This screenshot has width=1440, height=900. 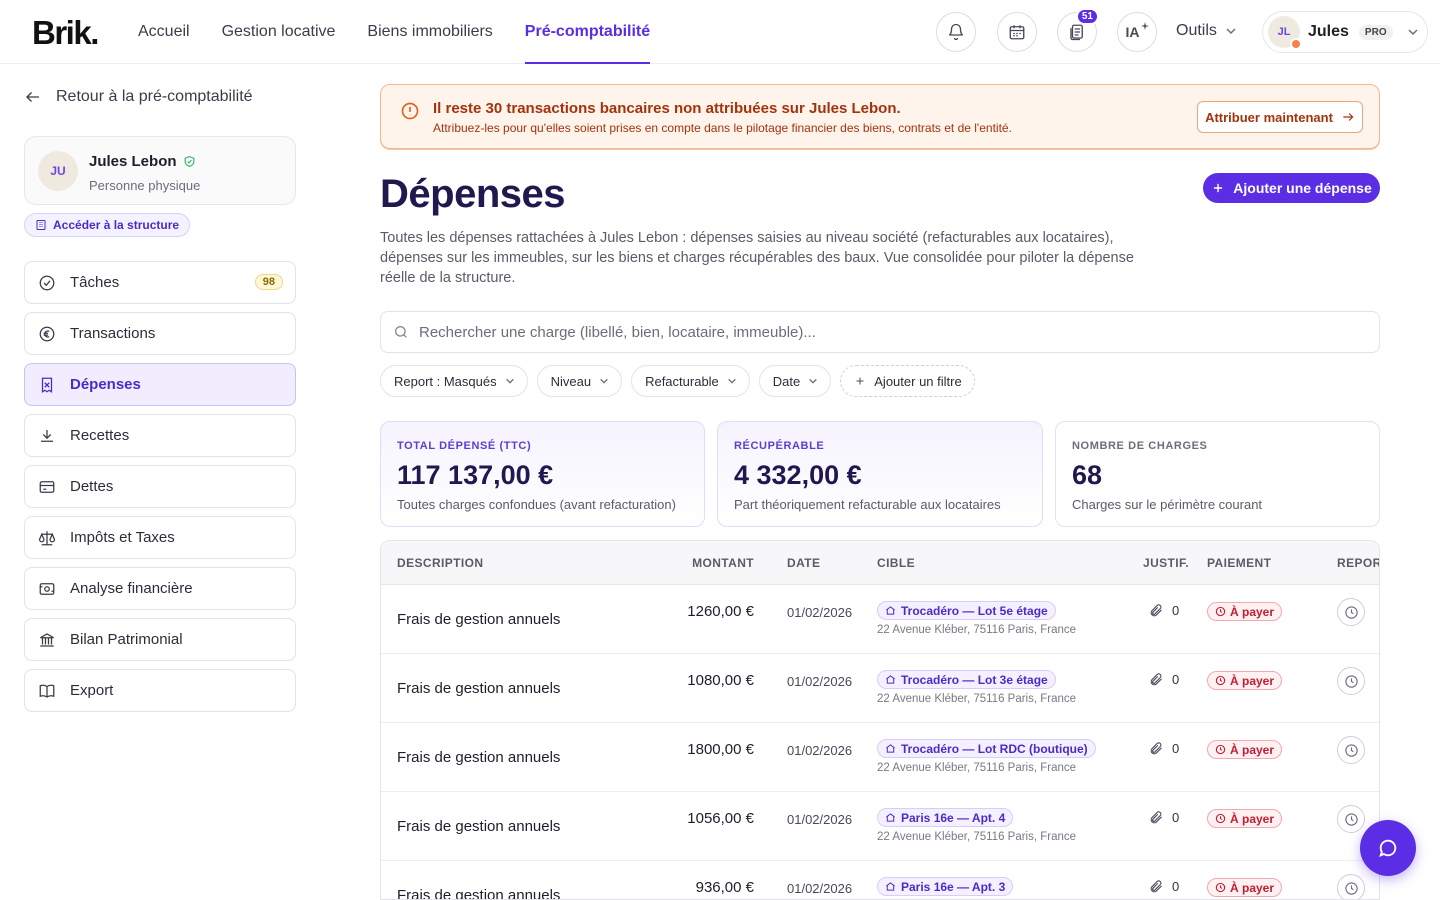 I want to click on home-icon, so click(x=890, y=610).